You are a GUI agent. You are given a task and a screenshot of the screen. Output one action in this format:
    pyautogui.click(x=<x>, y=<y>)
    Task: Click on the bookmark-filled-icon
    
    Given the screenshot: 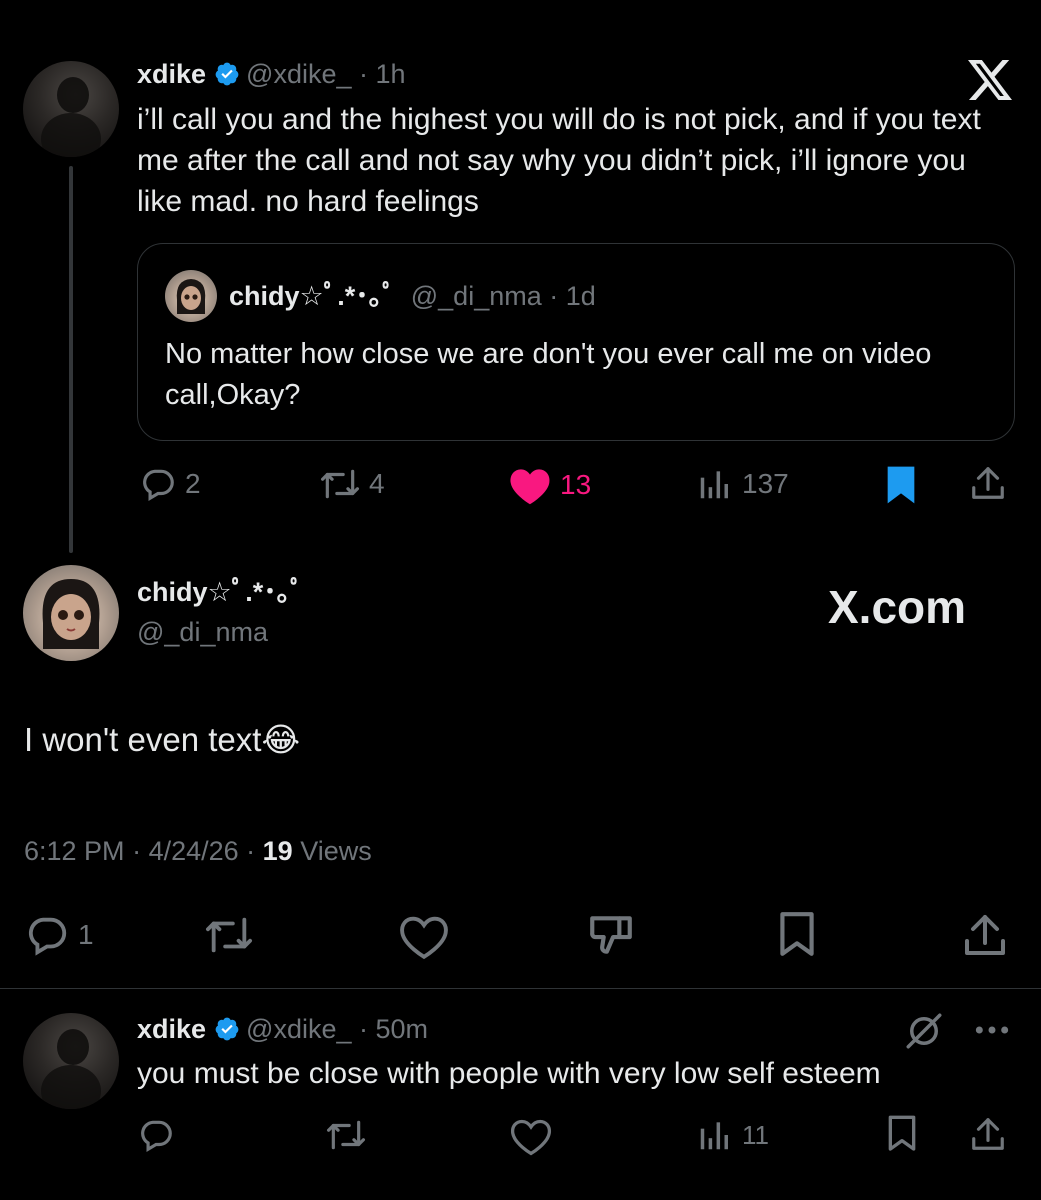 What is the action you would take?
    pyautogui.click(x=901, y=485)
    